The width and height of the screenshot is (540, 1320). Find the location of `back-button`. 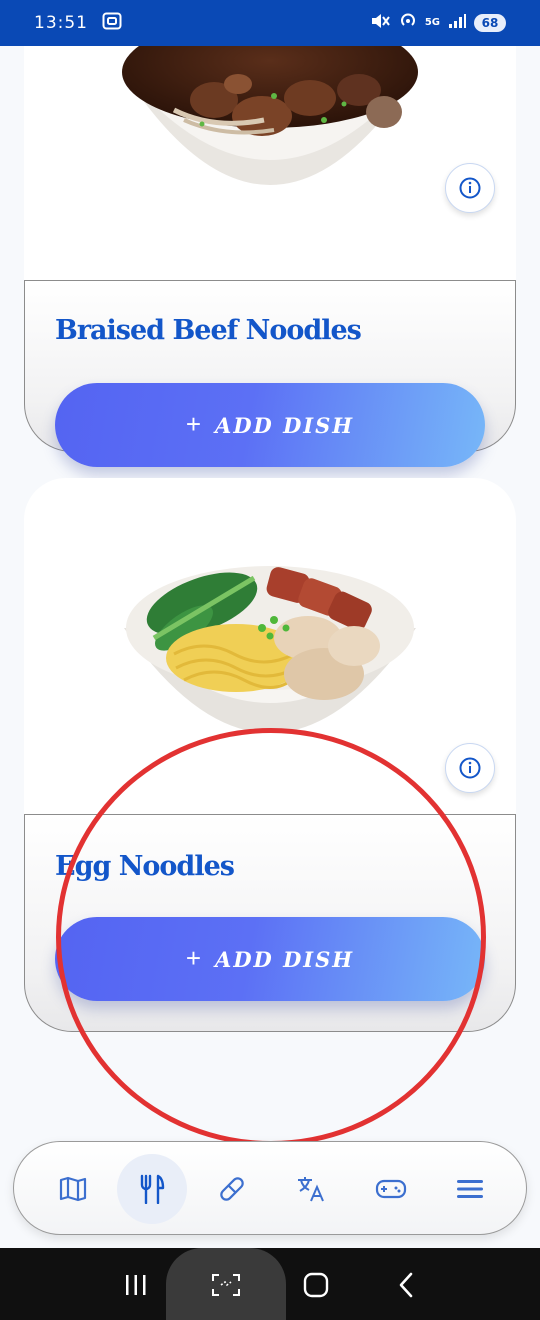

back-button is located at coordinates (406, 1285).